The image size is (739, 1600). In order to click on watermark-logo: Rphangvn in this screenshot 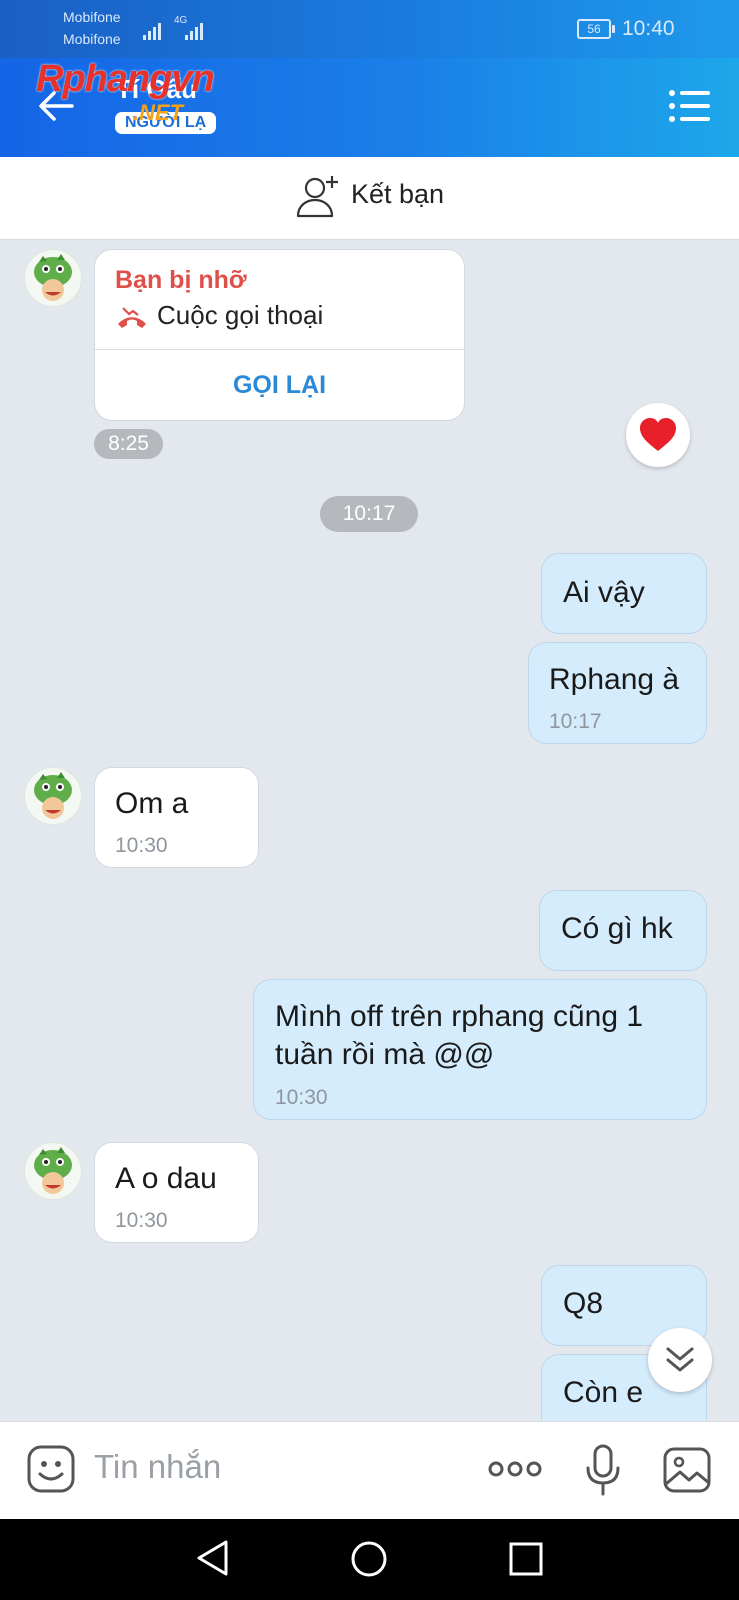, I will do `click(125, 79)`.